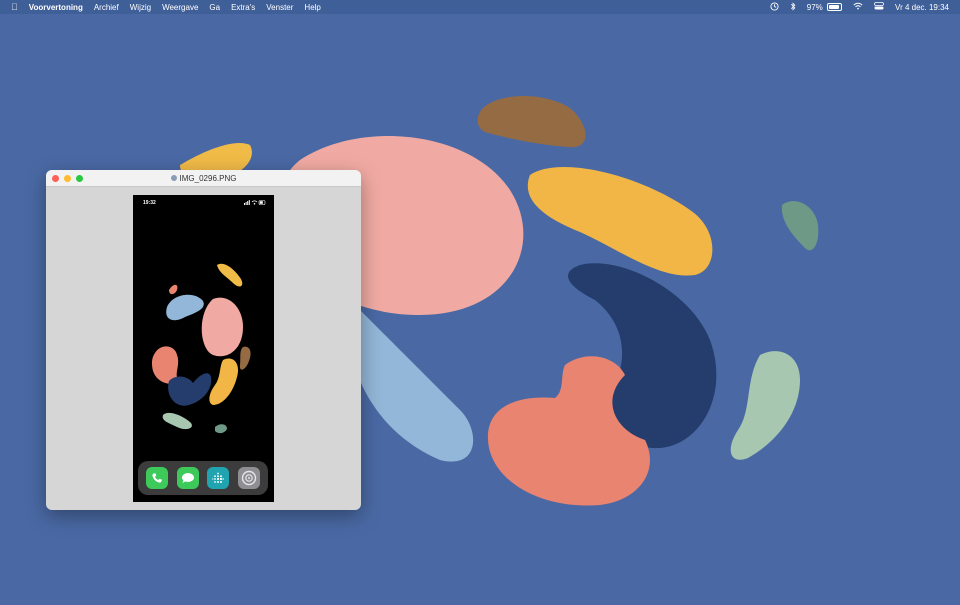 The width and height of the screenshot is (960, 605). Describe the element at coordinates (180, 7) in the screenshot. I see `menu-weergave: Weergave` at that location.